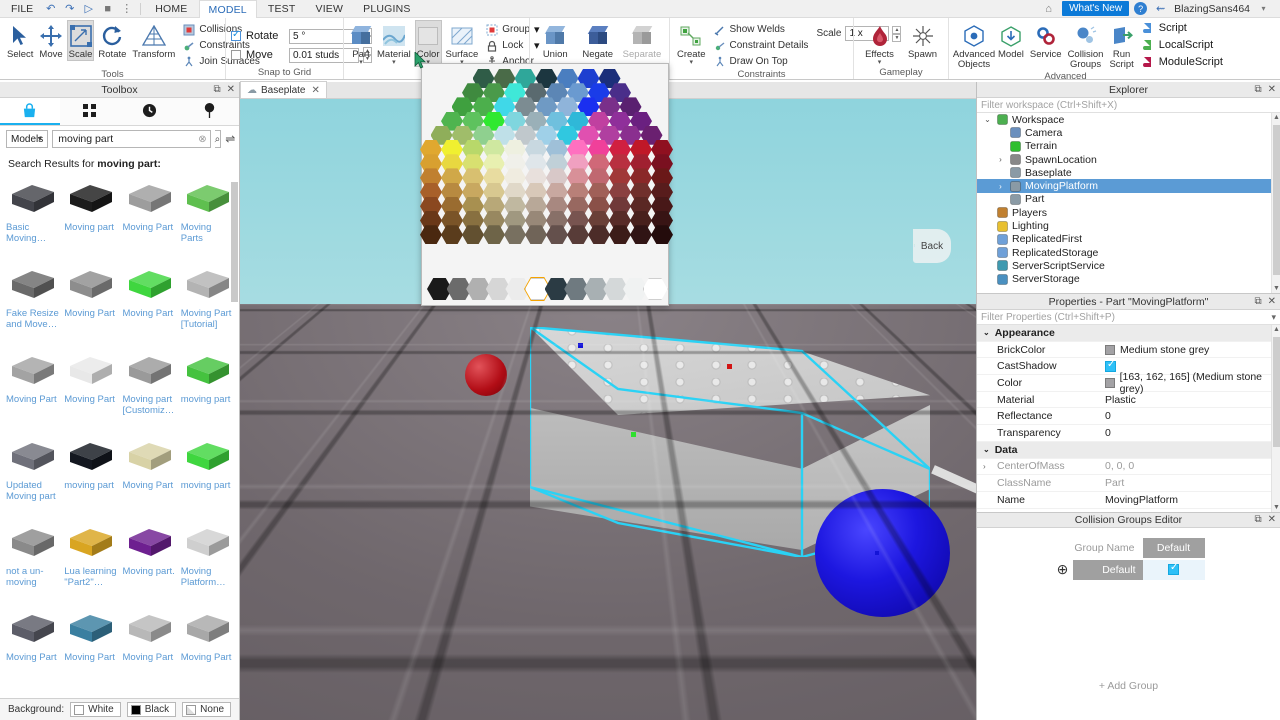 Image resolution: width=1280 pixels, height=720 pixels. I want to click on properties-float-icon: ⧉, so click(1257, 301).